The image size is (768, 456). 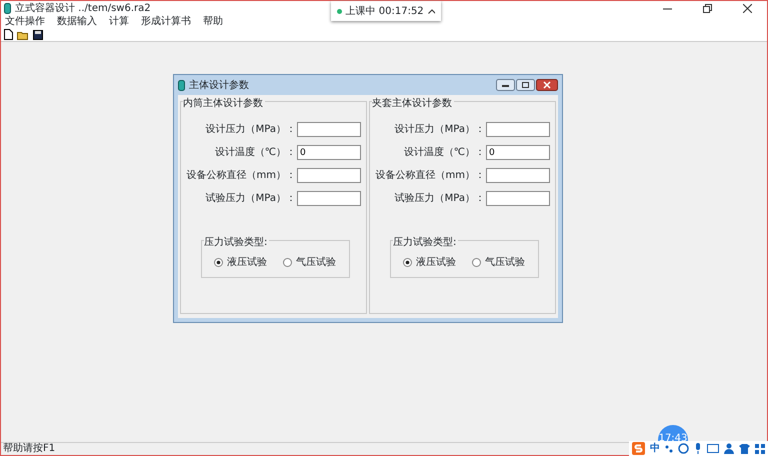 What do you see at coordinates (77, 21) in the screenshot?
I see `menu-item: 数据输入` at bounding box center [77, 21].